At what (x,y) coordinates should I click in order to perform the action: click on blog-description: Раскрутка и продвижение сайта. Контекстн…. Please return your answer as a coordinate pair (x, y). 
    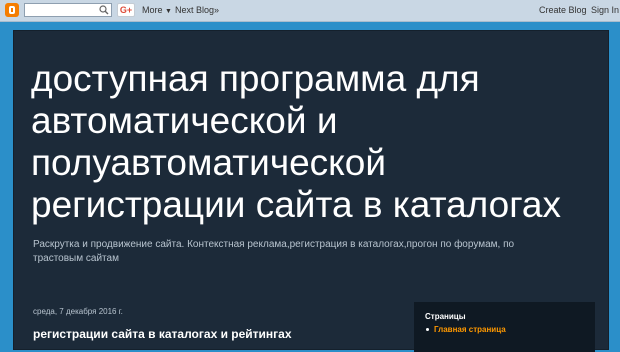
    Looking at the image, I should click on (274, 251).